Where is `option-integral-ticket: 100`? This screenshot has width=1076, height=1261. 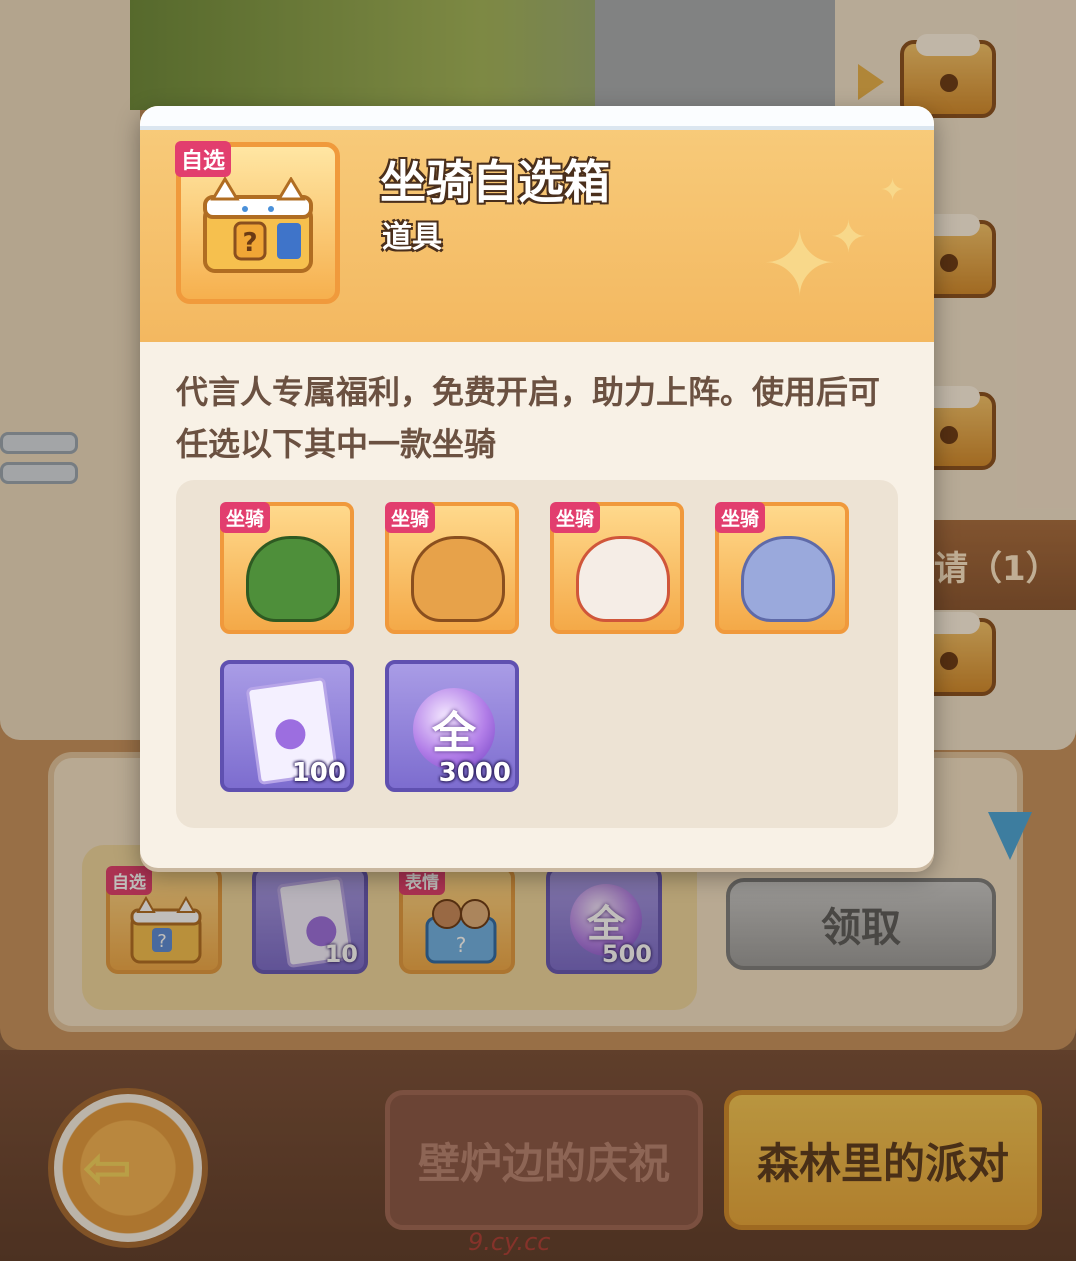 option-integral-ticket: 100 is located at coordinates (287, 726).